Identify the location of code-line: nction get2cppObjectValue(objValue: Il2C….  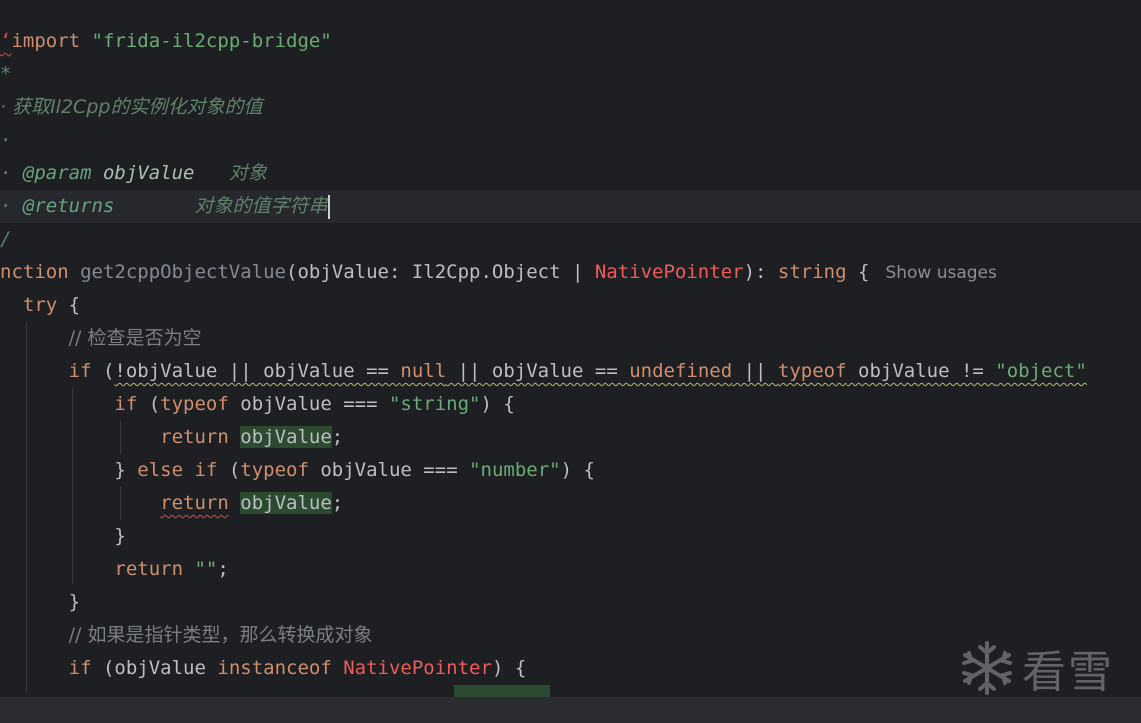
(570, 272).